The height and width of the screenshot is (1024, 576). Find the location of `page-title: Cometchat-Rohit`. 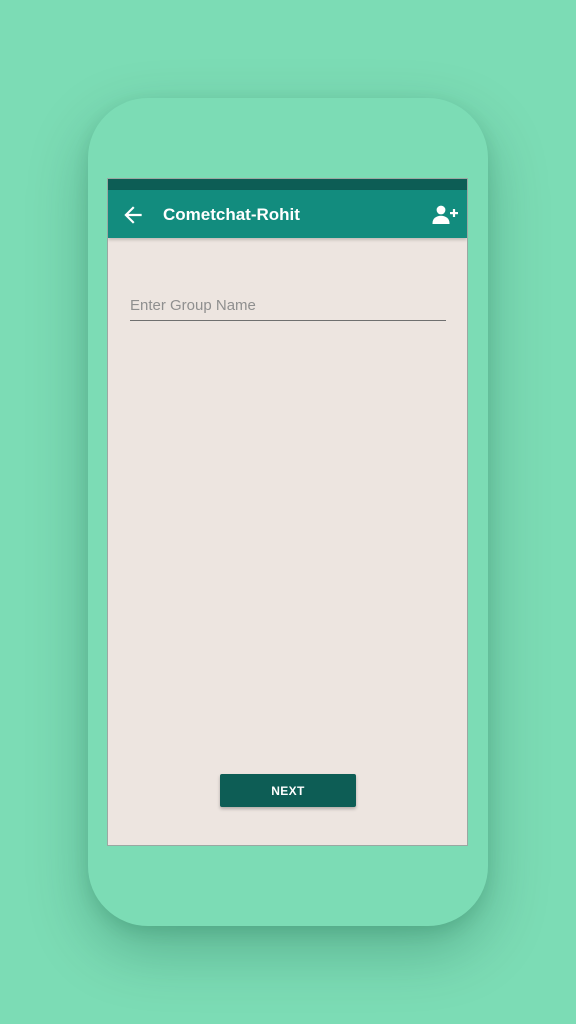

page-title: Cometchat-Rohit is located at coordinates (231, 214).